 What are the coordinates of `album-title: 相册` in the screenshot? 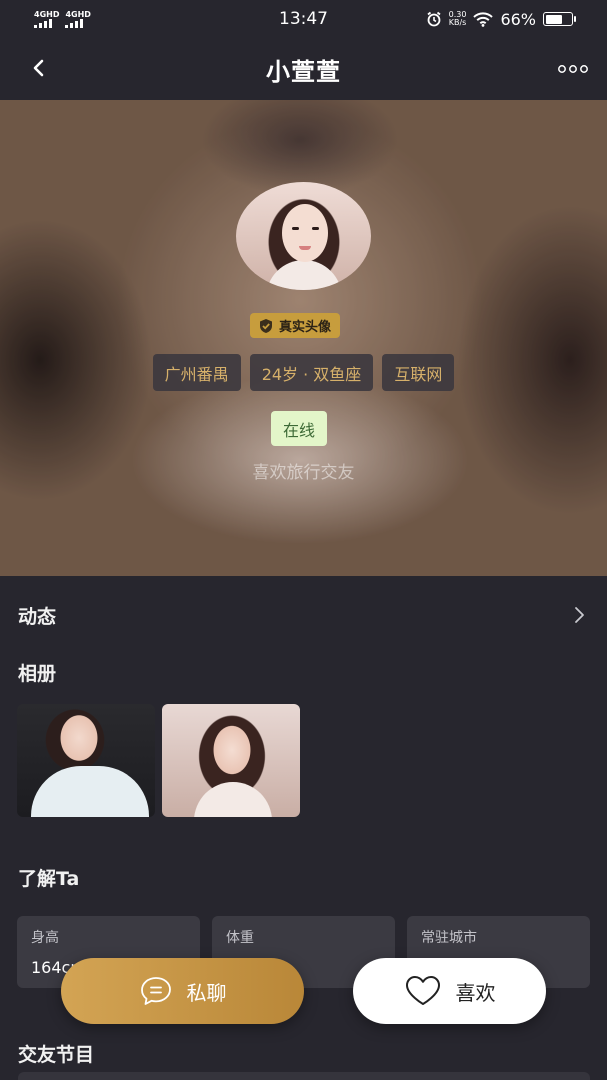 It's located at (37, 674).